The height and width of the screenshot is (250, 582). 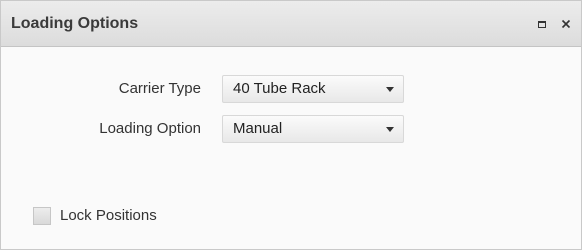 What do you see at coordinates (42, 216) in the screenshot?
I see `lock-positions-checkbox` at bounding box center [42, 216].